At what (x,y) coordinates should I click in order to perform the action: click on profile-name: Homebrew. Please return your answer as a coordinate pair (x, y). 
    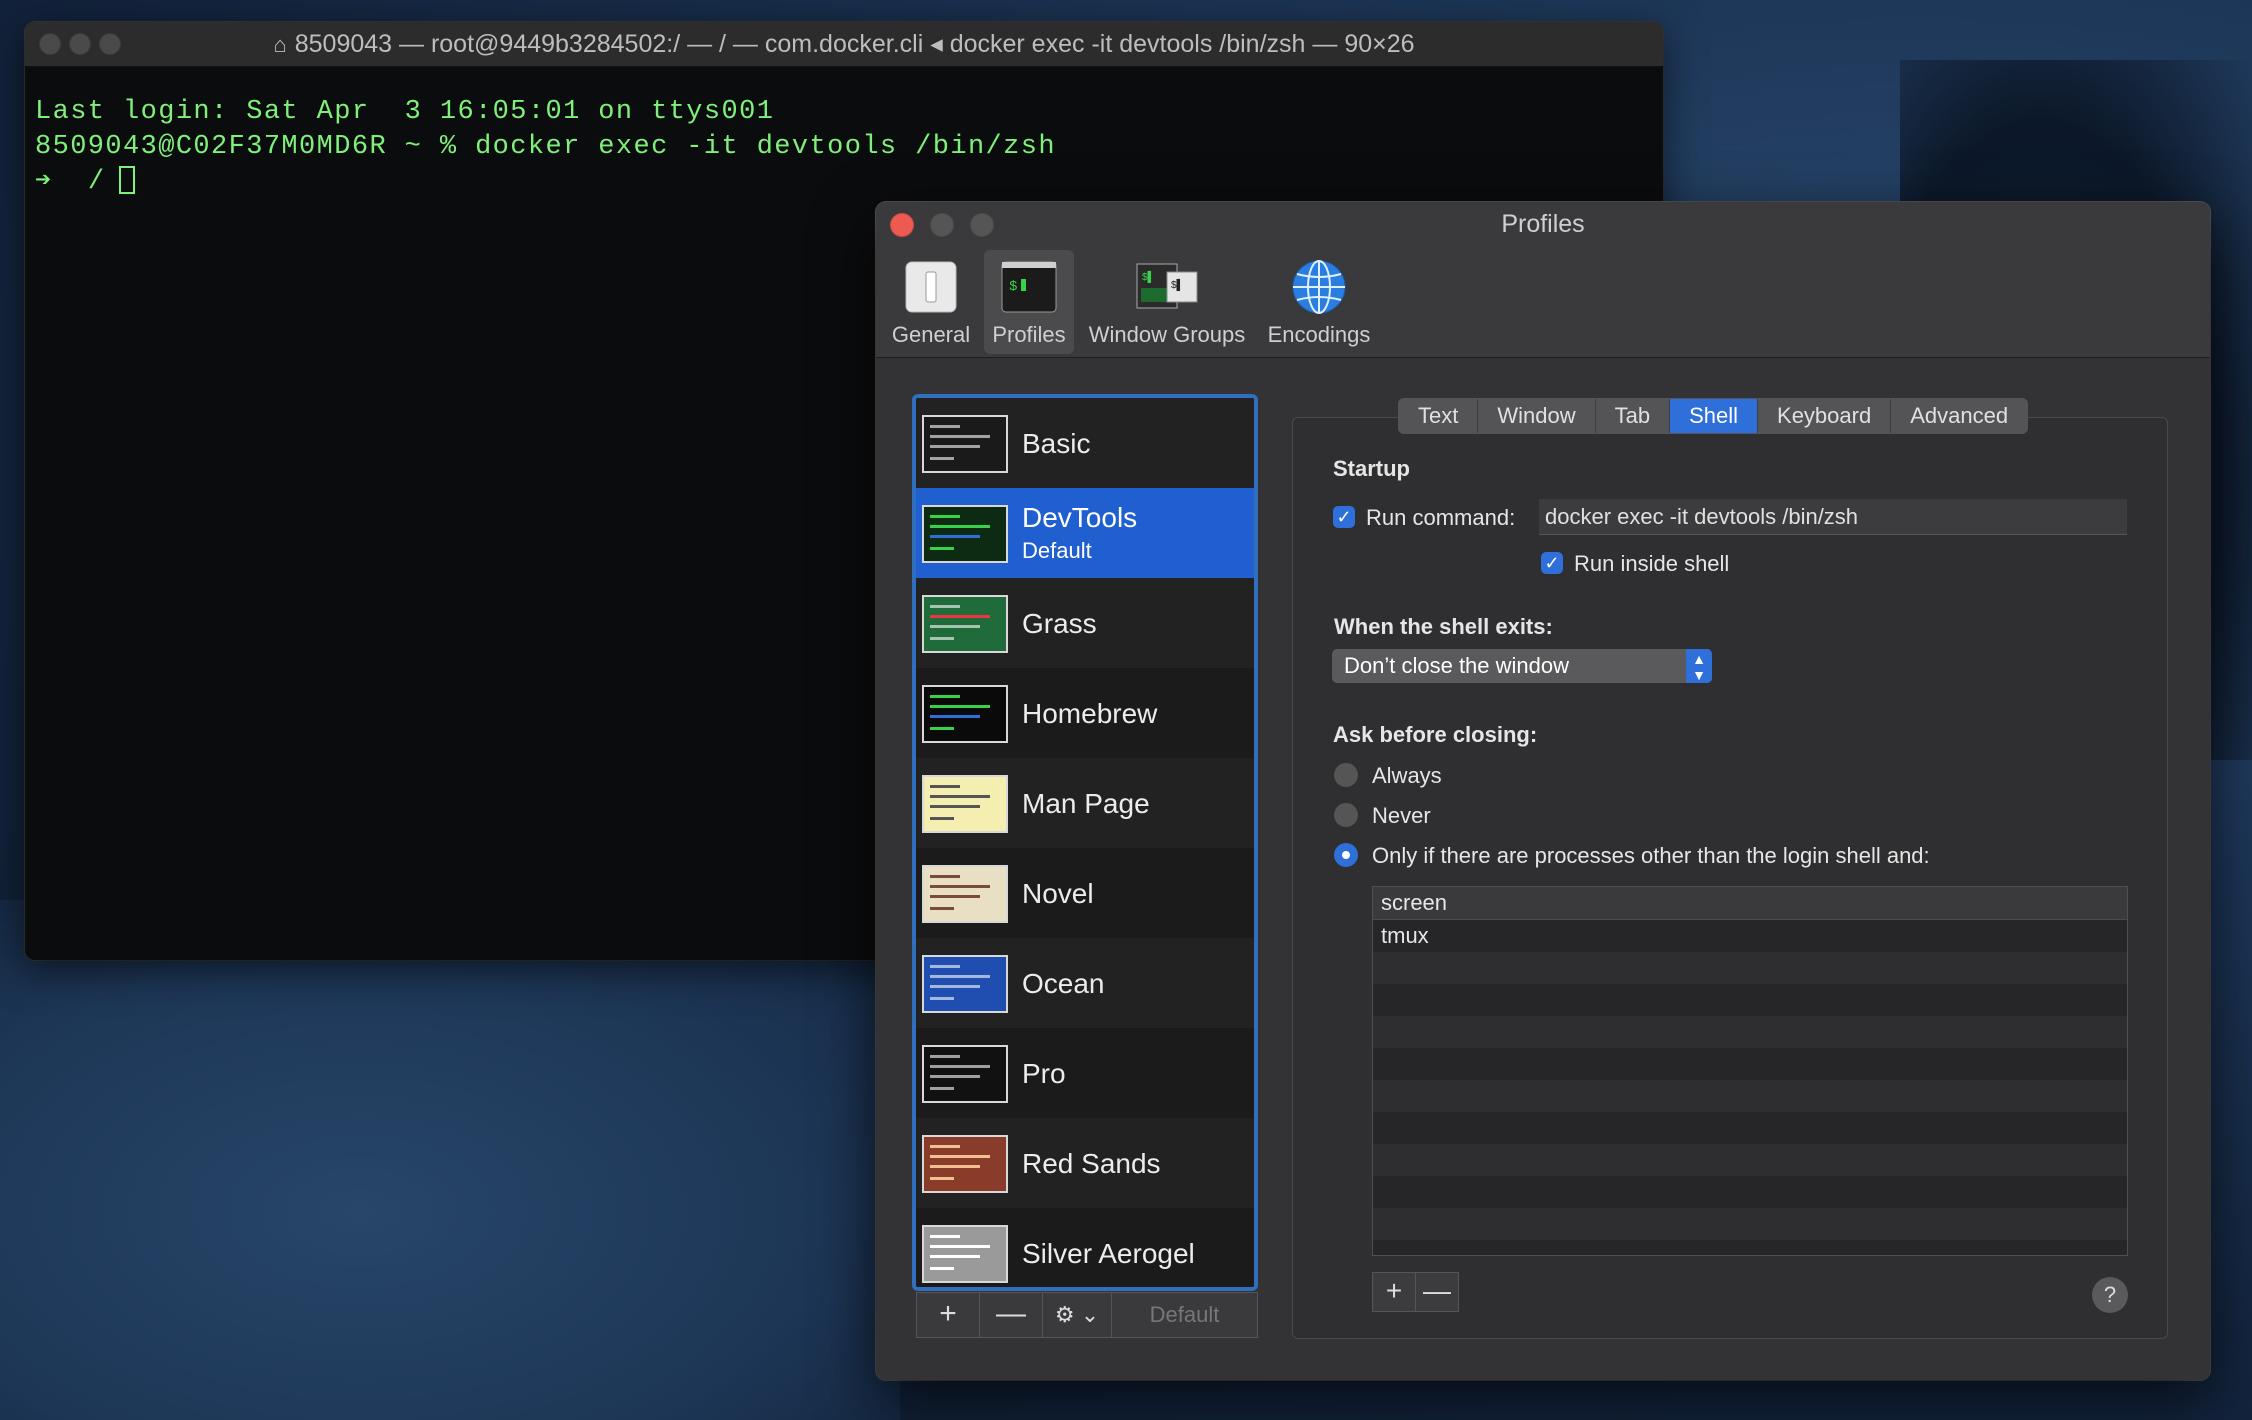
    Looking at the image, I should click on (1090, 713).